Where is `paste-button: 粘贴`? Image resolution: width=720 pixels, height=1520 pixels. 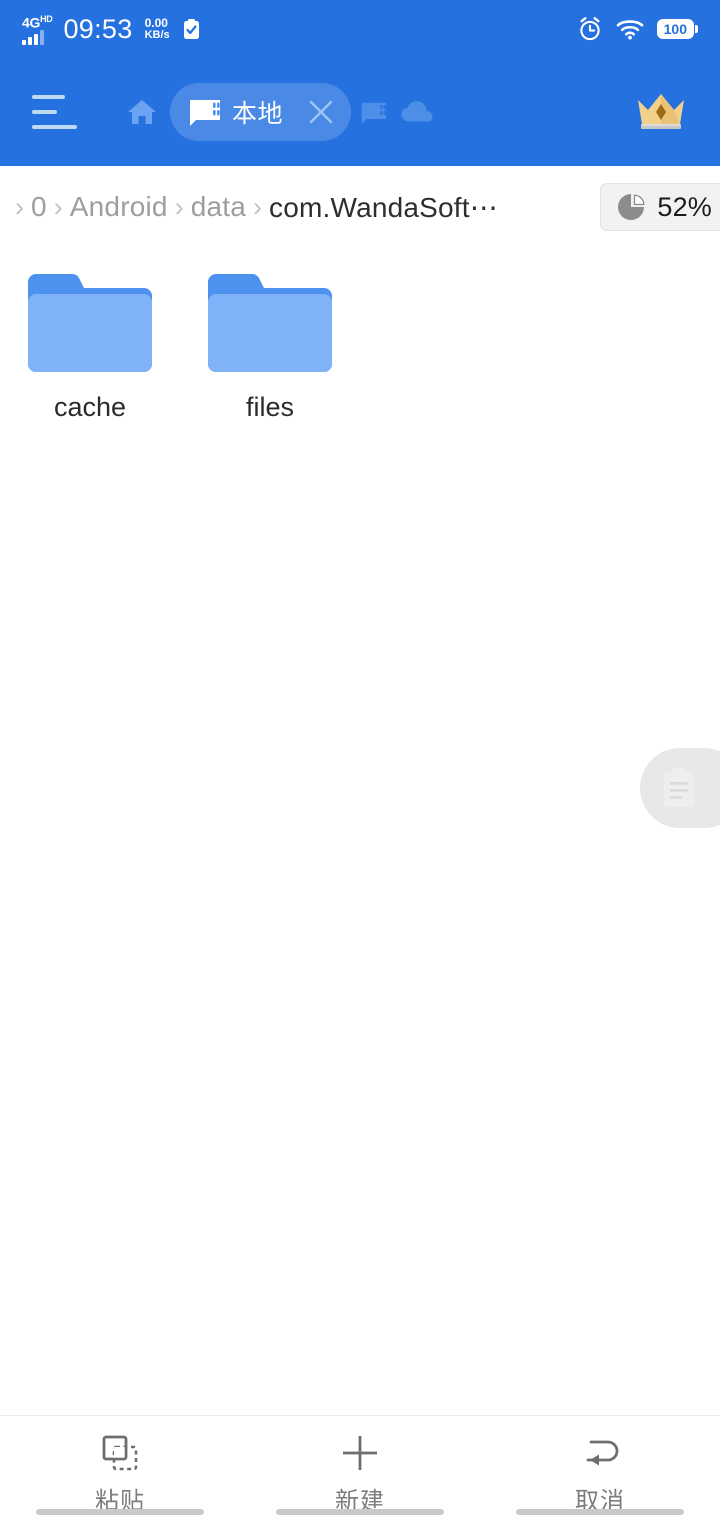
paste-button: 粘贴 is located at coordinates (120, 1466).